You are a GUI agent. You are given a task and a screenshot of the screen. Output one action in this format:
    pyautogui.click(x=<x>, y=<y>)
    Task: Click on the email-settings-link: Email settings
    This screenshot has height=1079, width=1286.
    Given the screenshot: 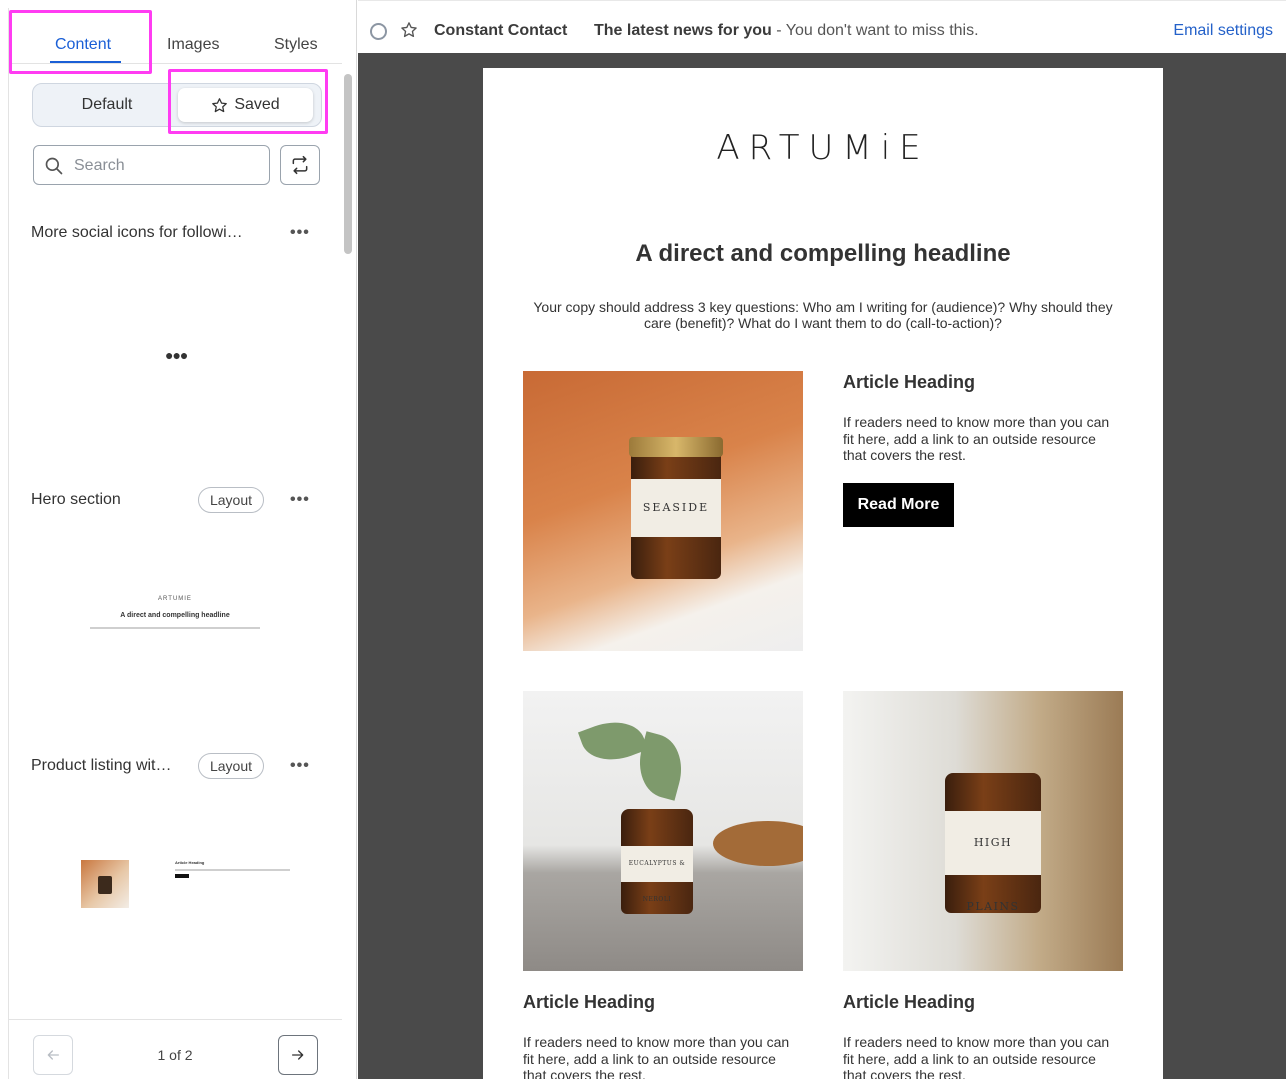 What is the action you would take?
    pyautogui.click(x=1223, y=31)
    